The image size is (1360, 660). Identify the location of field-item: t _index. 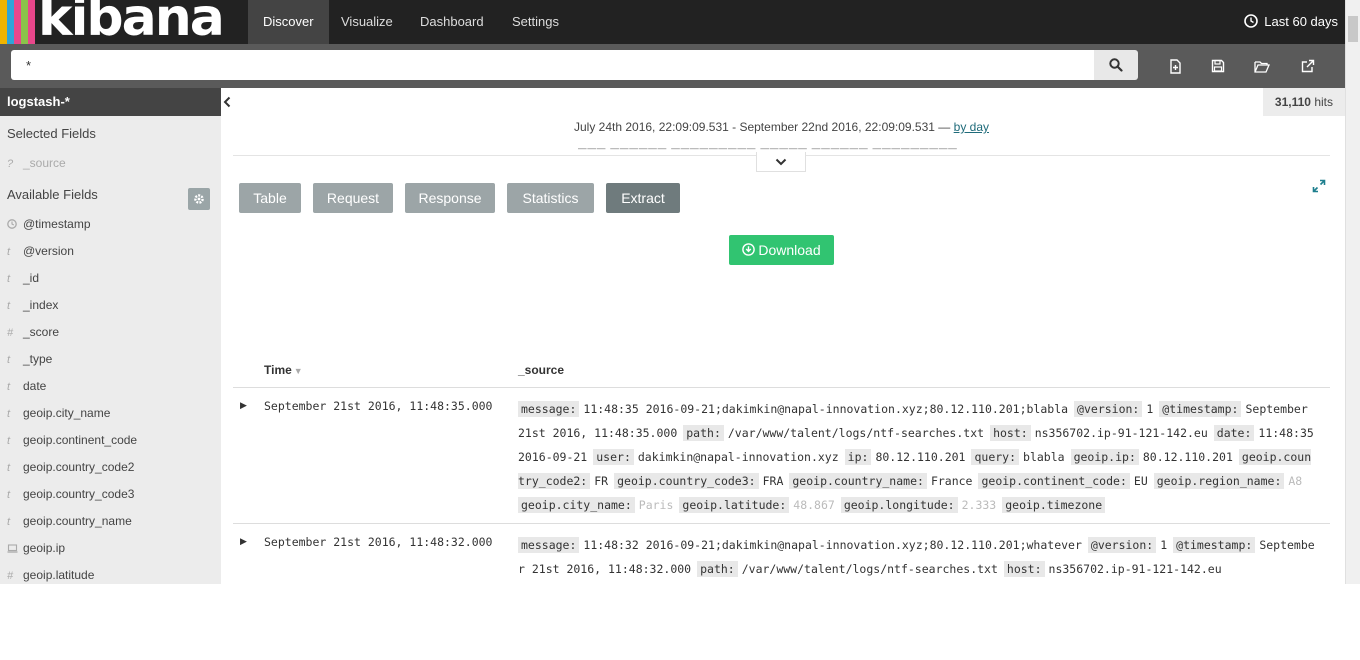
(32, 305).